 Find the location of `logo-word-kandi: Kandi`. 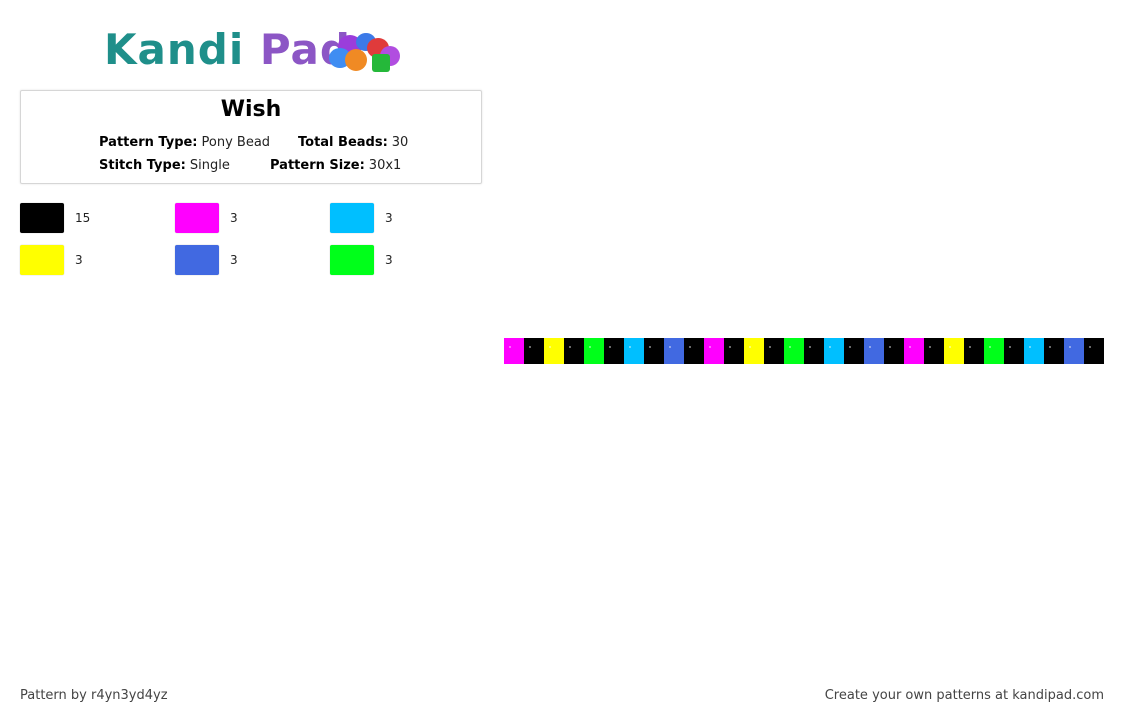

logo-word-kandi: Kandi is located at coordinates (174, 49).